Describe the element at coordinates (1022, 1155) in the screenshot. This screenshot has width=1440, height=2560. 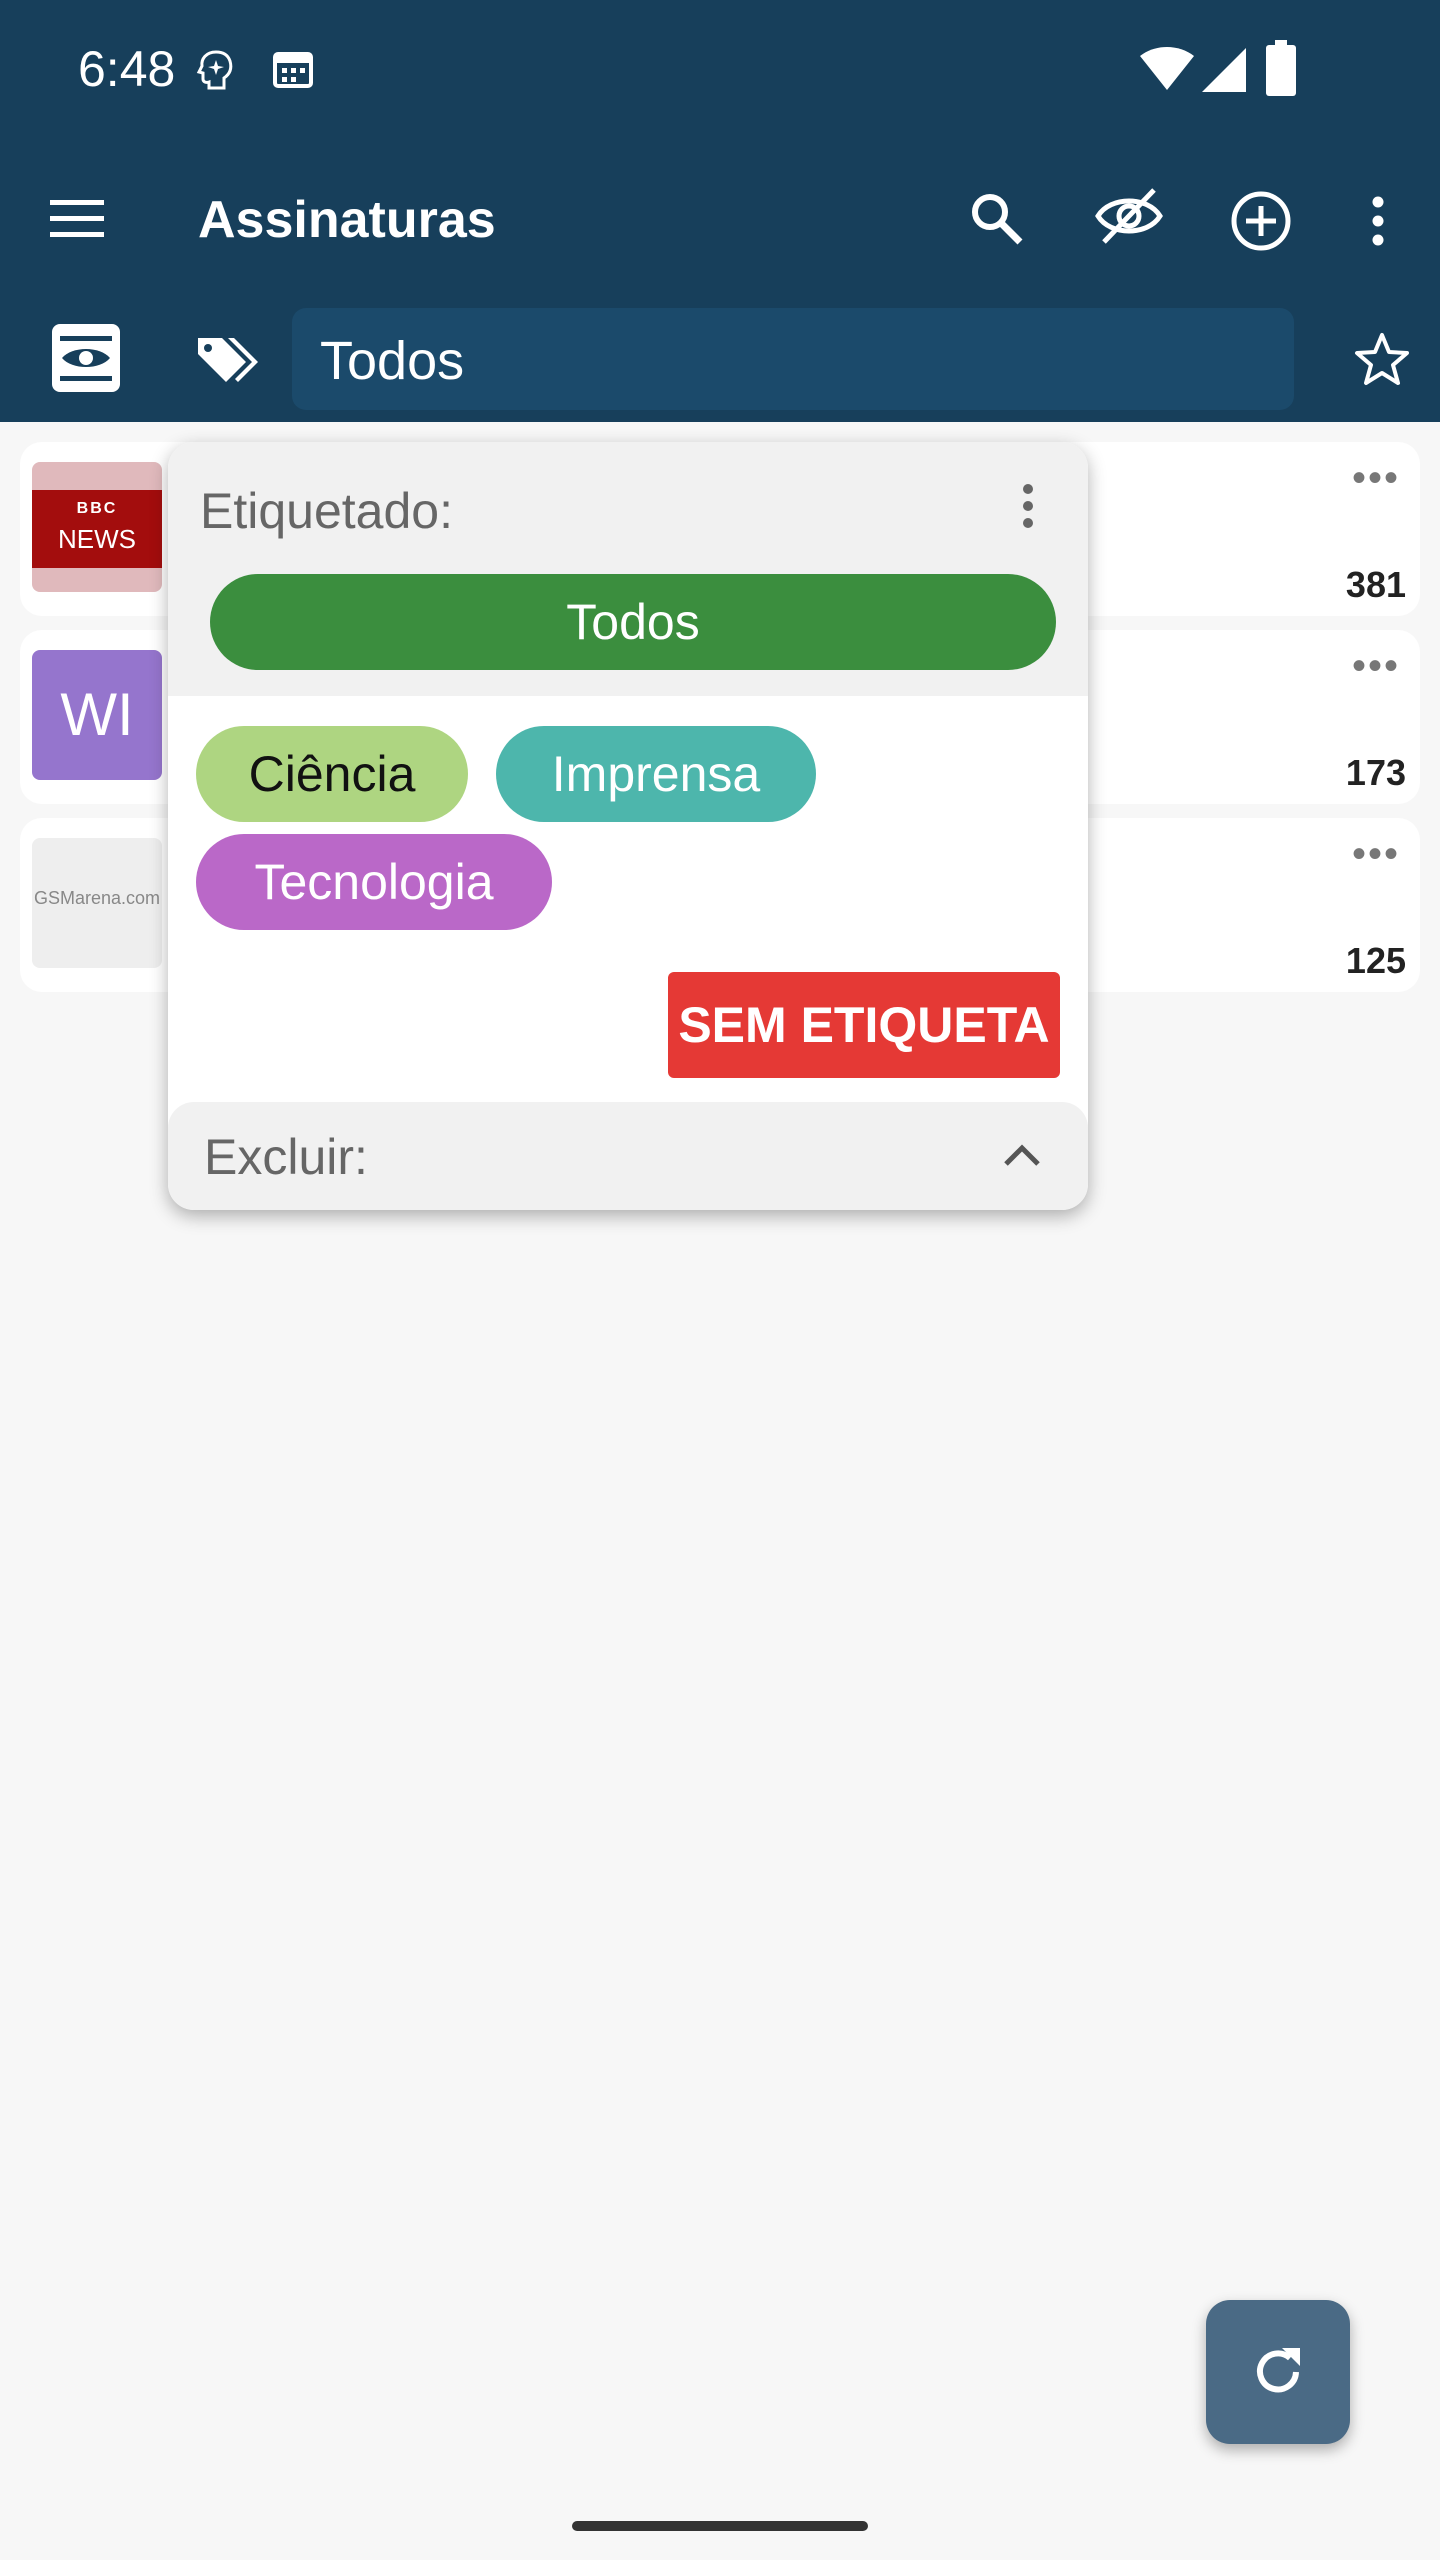
I see `chevron-up-icon` at that location.